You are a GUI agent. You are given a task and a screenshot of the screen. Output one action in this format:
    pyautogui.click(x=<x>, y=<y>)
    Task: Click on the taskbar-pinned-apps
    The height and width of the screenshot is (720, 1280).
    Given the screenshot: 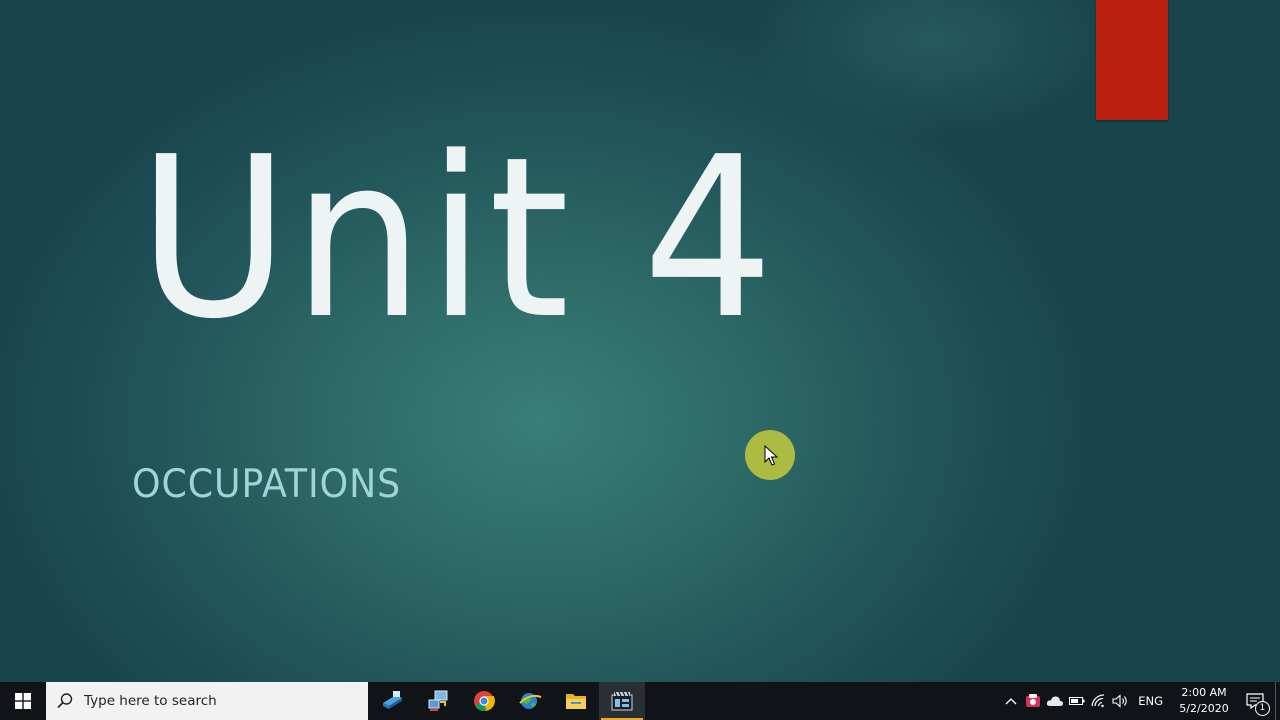 What is the action you would take?
    pyautogui.click(x=507, y=701)
    